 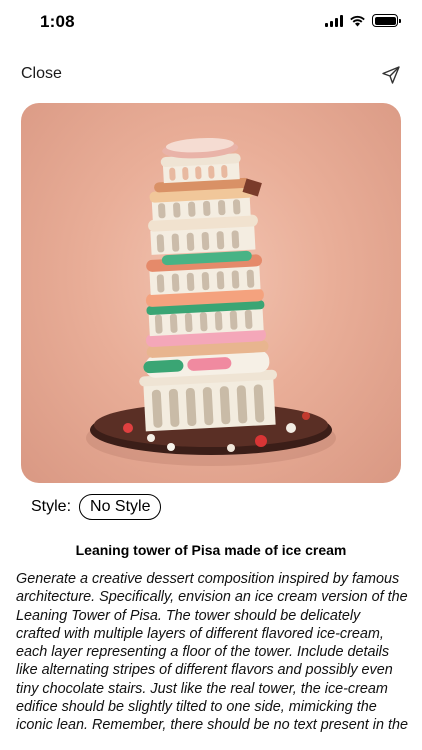 I want to click on style-row: Style: No Style, so click(x=96, y=507).